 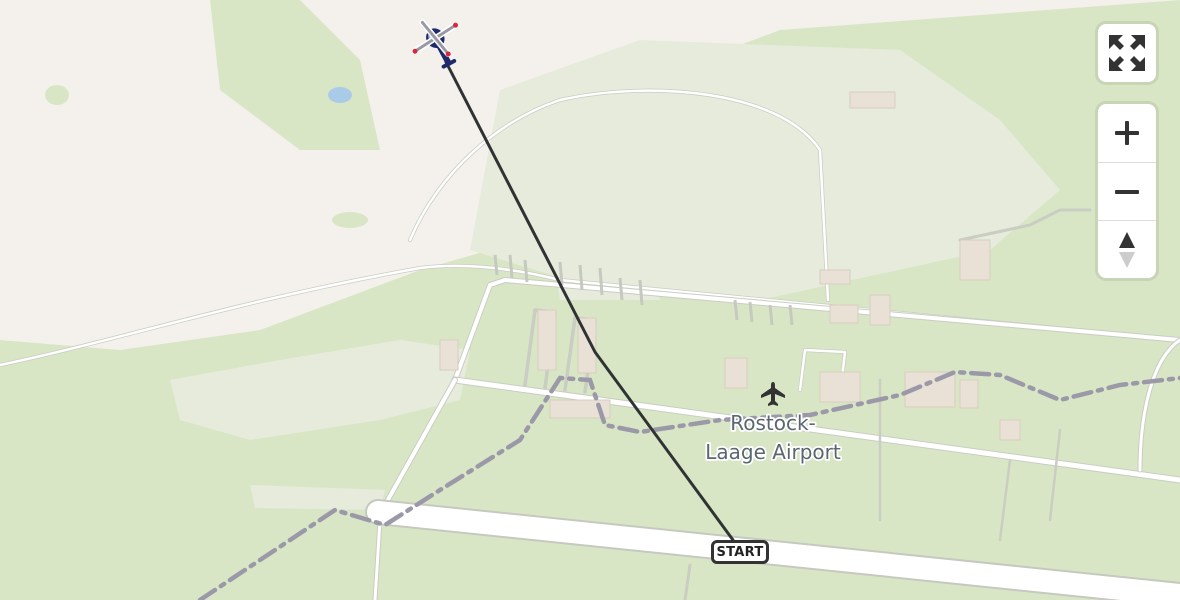 I want to click on compass-north-icon, so click(x=1127, y=249).